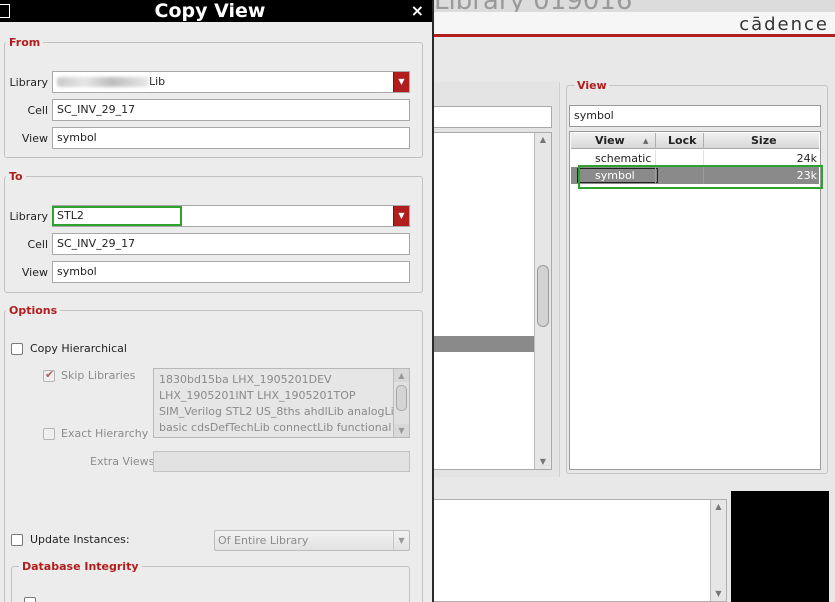  Describe the element at coordinates (231, 82) in the screenshot. I see `from-library-combo: Lib ▼` at that location.